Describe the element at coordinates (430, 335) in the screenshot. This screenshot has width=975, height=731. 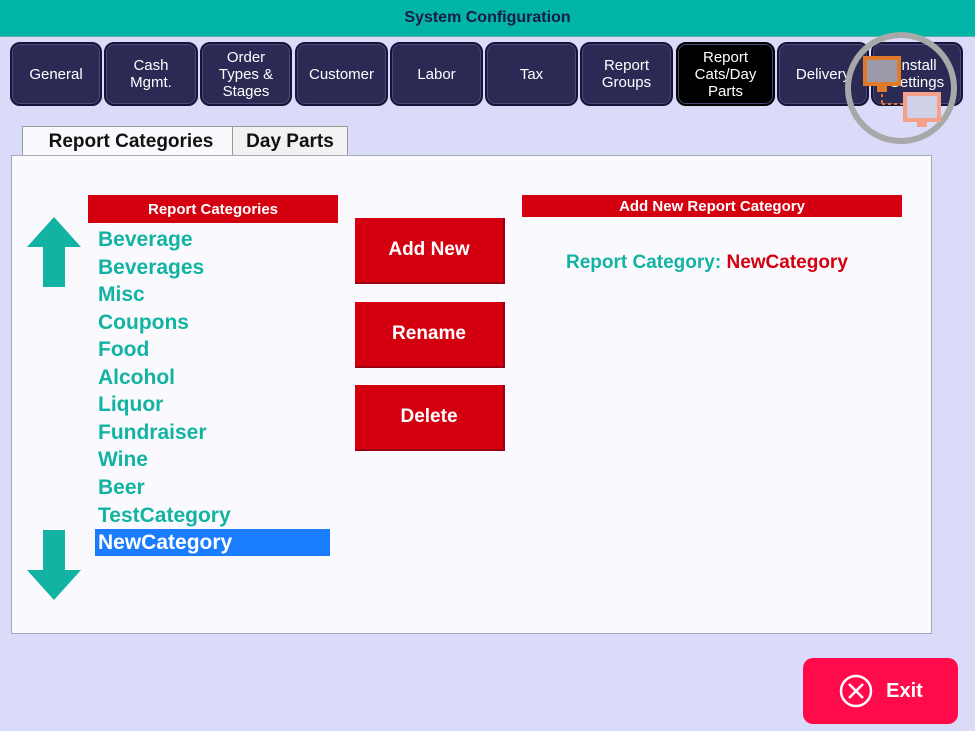
I see `rename-button: Rename` at that location.